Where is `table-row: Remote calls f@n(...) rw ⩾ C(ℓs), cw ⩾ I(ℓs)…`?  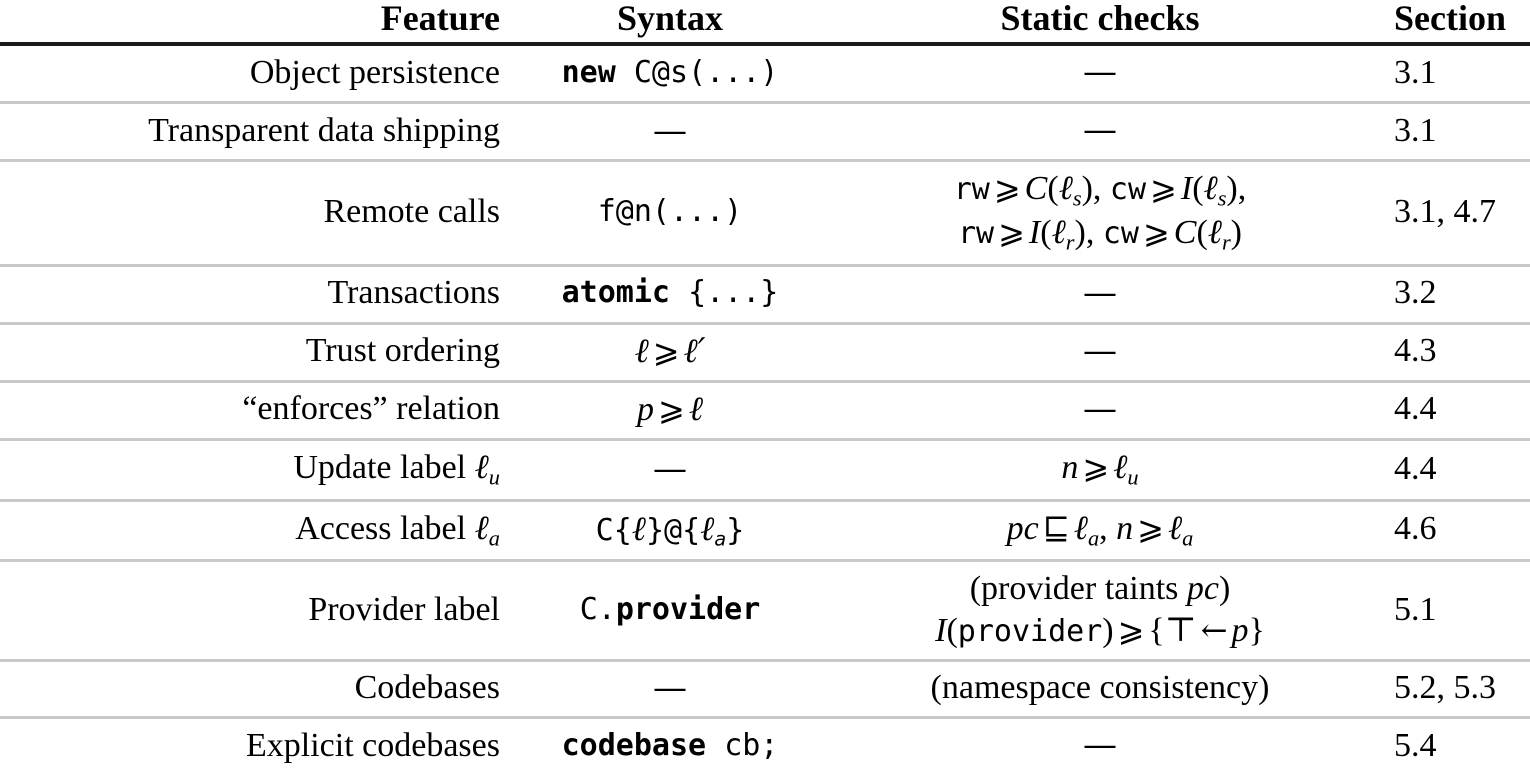 table-row: Remote calls f@n(...) rw ⩾ C(ℓs), cw ⩾ I(ℓs)… is located at coordinates (765, 212).